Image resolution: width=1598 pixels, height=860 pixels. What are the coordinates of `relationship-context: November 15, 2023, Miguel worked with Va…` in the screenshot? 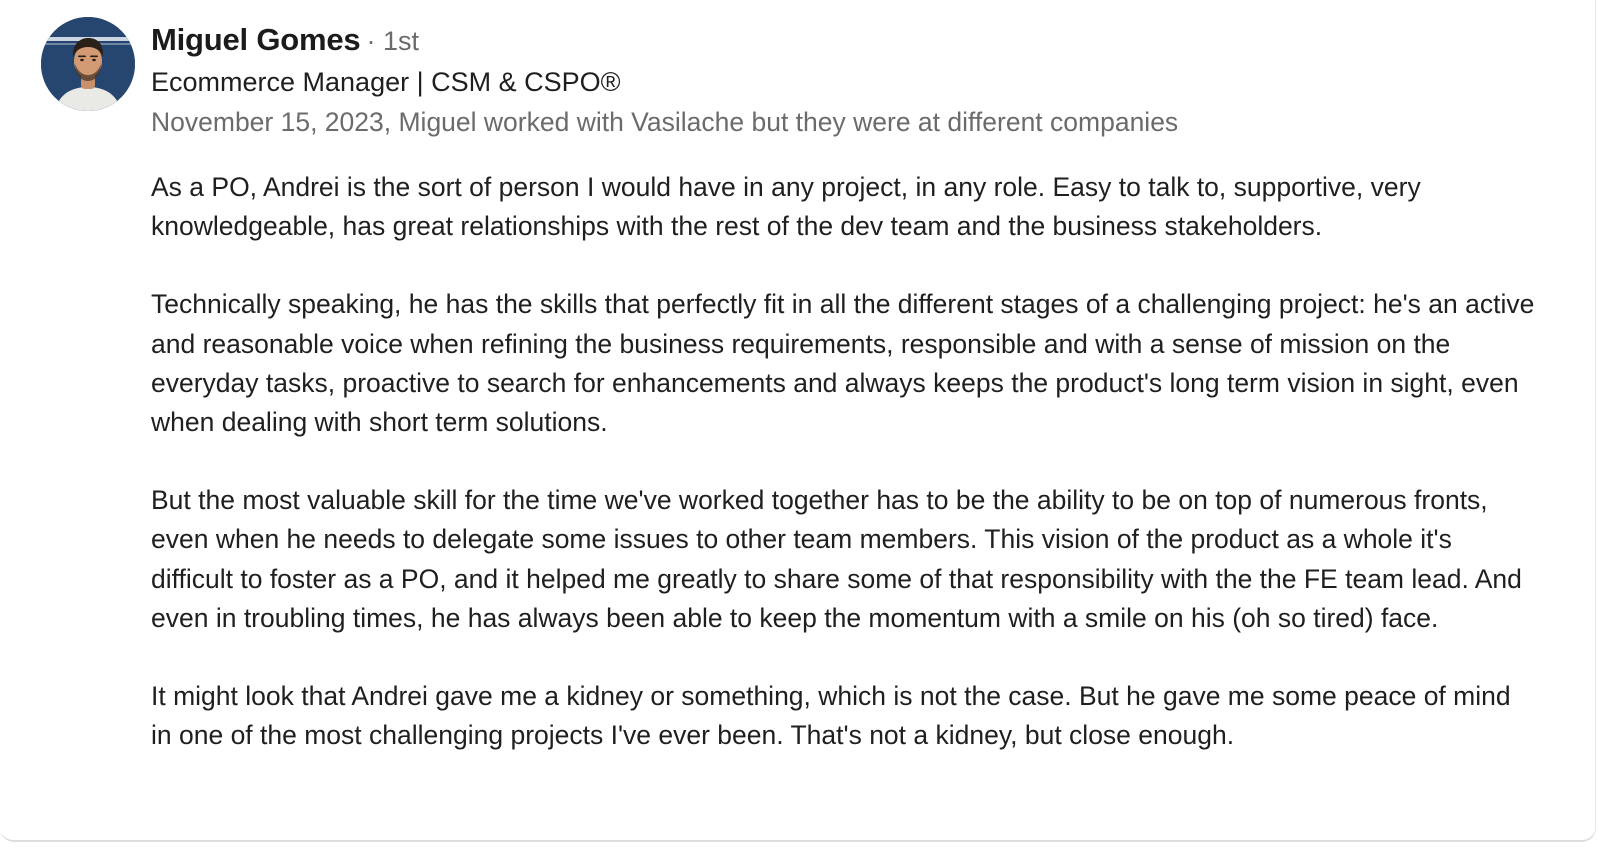 It's located at (665, 122).